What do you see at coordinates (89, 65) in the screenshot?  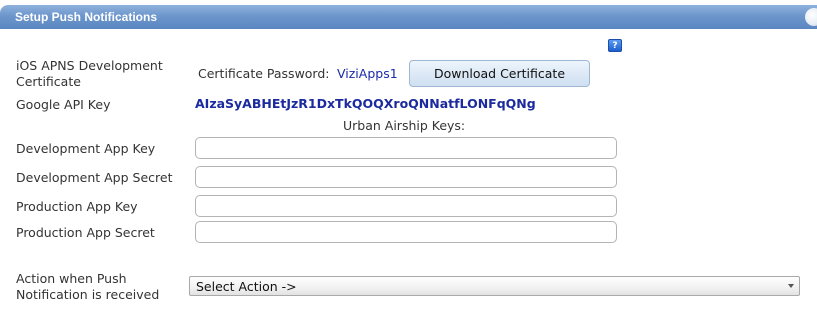 I see `ios-cert-label-line1: iOS APNS Development` at bounding box center [89, 65].